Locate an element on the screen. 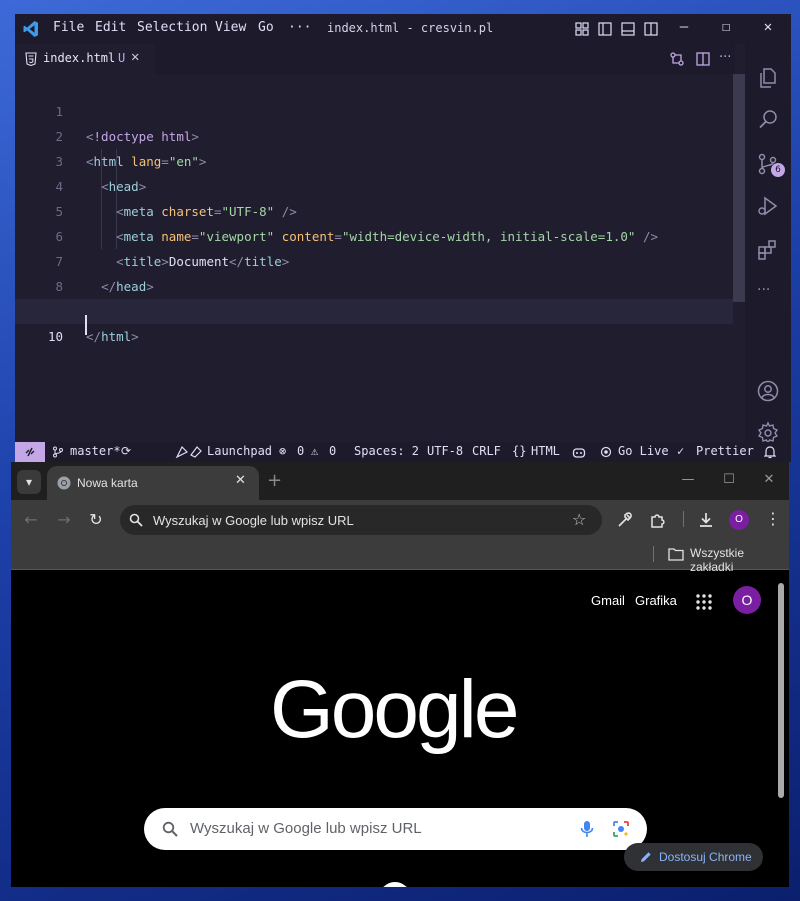  toolbar-separator is located at coordinates (683, 519).